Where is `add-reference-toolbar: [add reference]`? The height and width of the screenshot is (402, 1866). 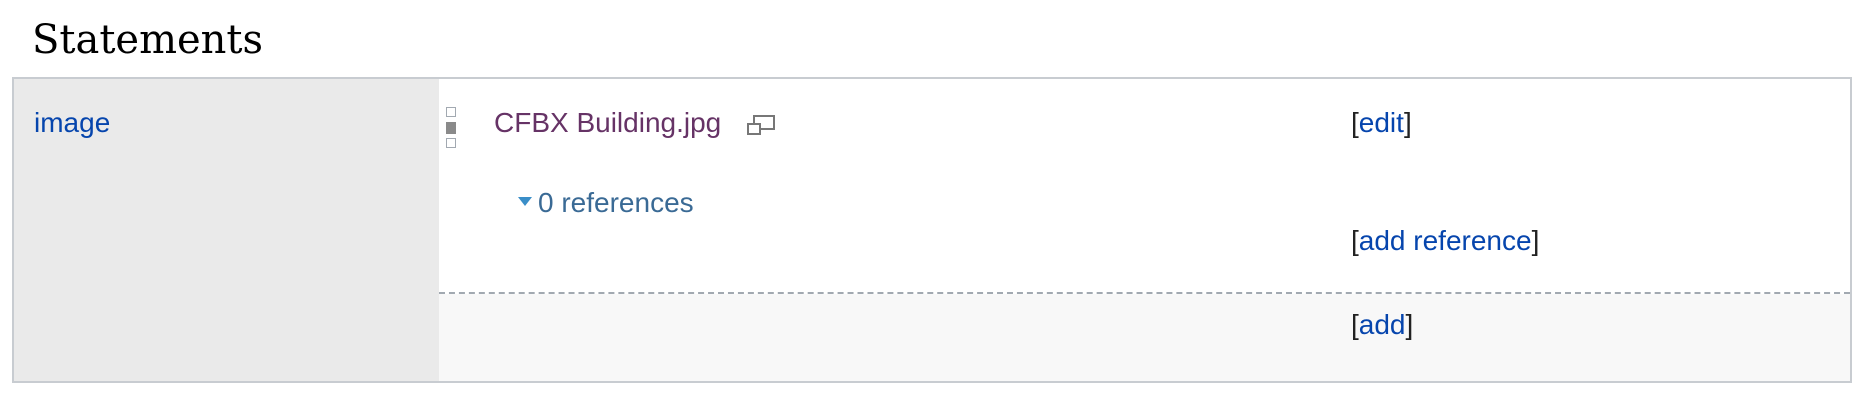 add-reference-toolbar: [add reference] is located at coordinates (1445, 241).